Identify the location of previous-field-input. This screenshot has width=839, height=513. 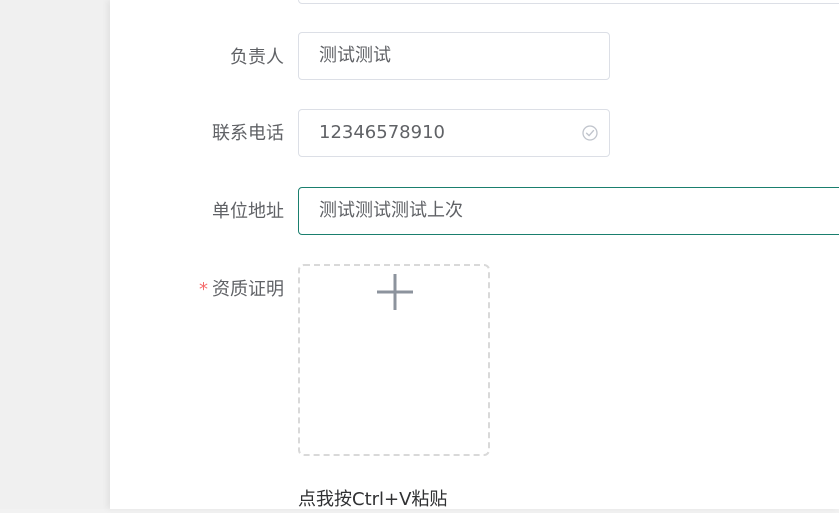
(568, 2).